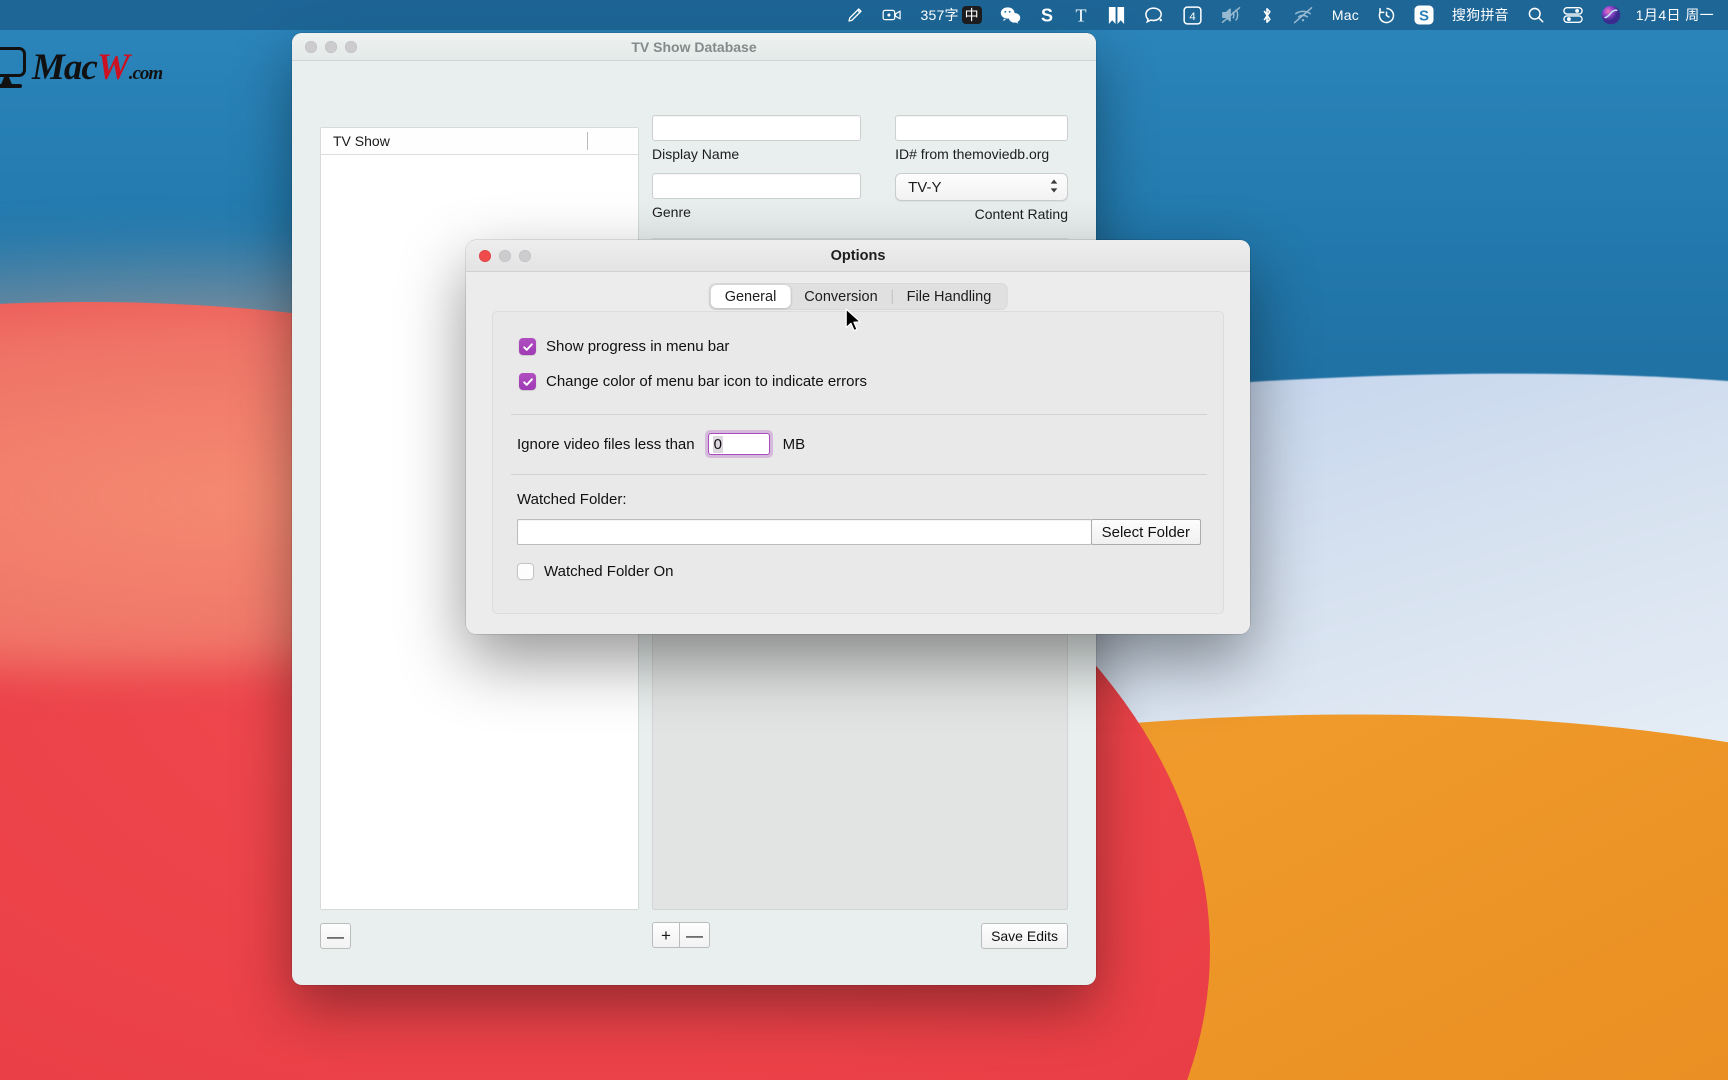 The width and height of the screenshot is (1728, 1080). I want to click on watermark-dotcom: .com, so click(145, 73).